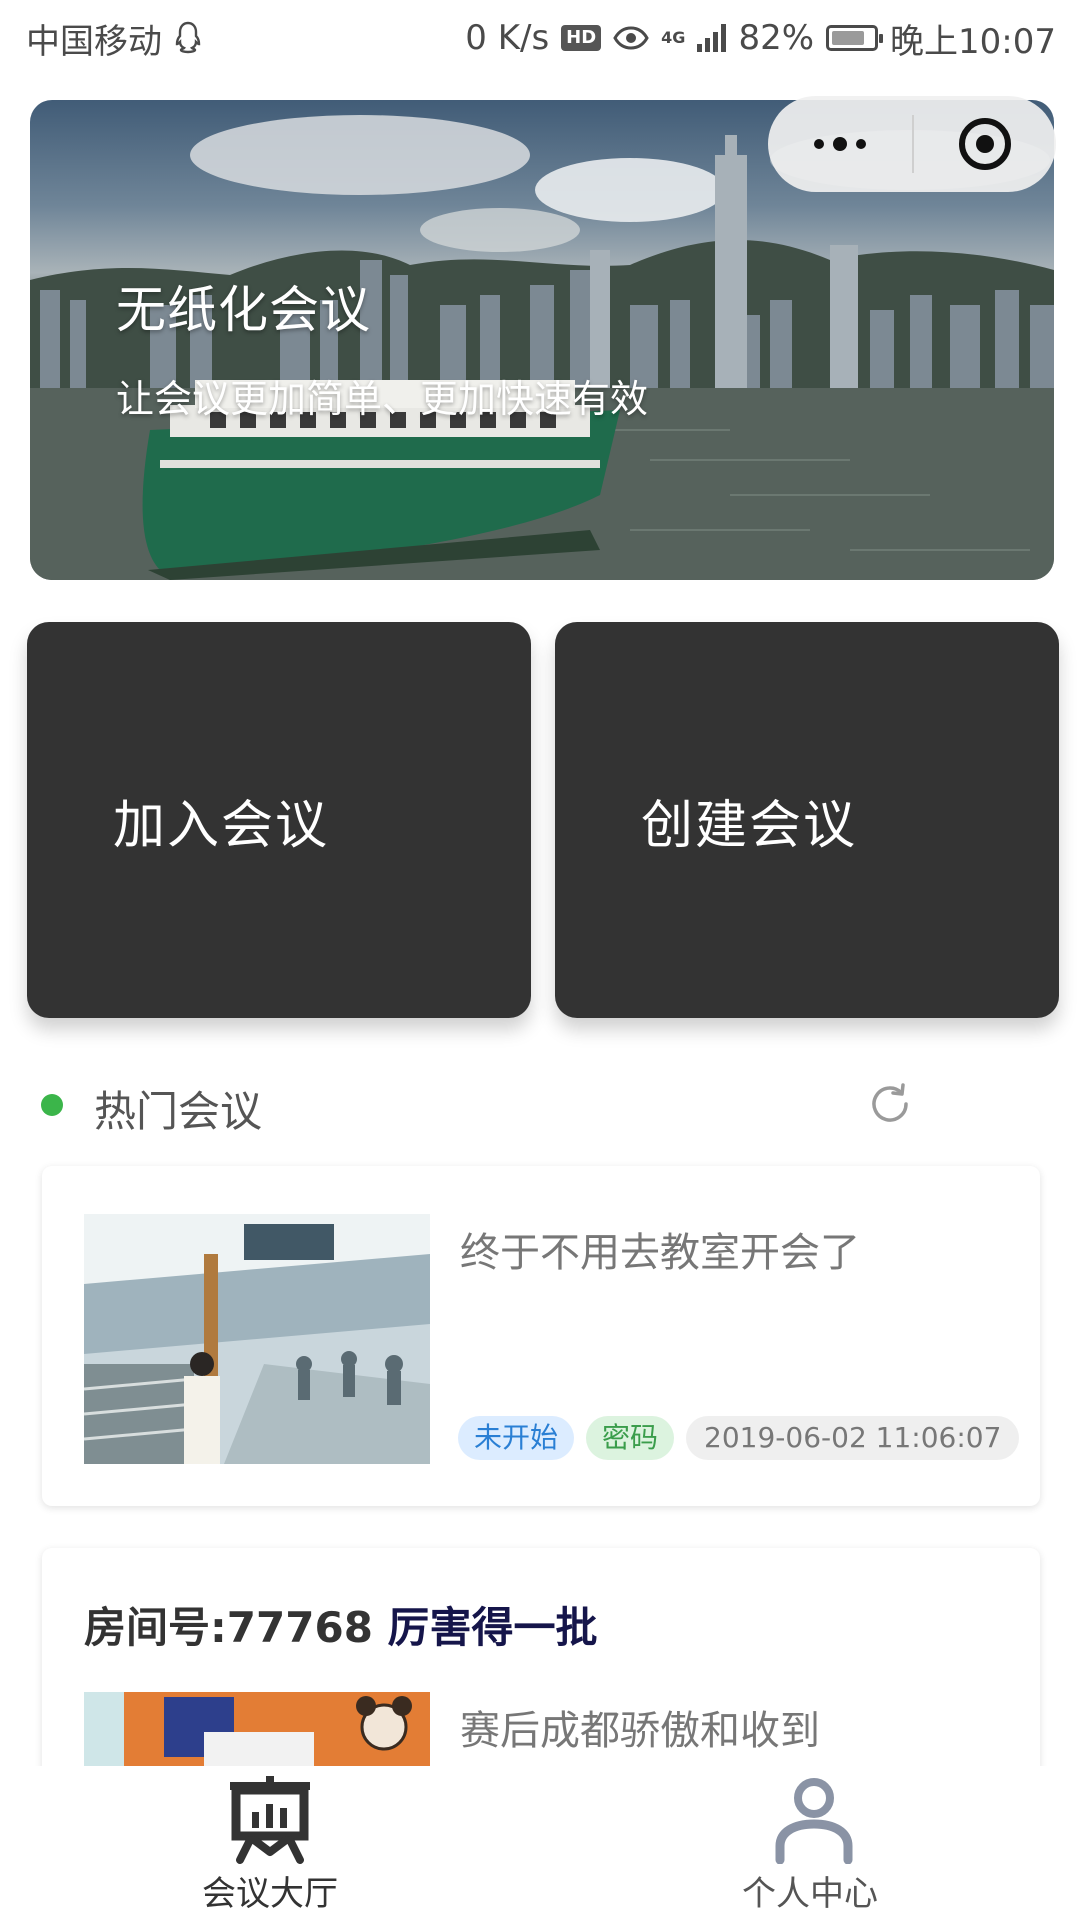  I want to click on create-meeting-label: 创建会议, so click(749, 825).